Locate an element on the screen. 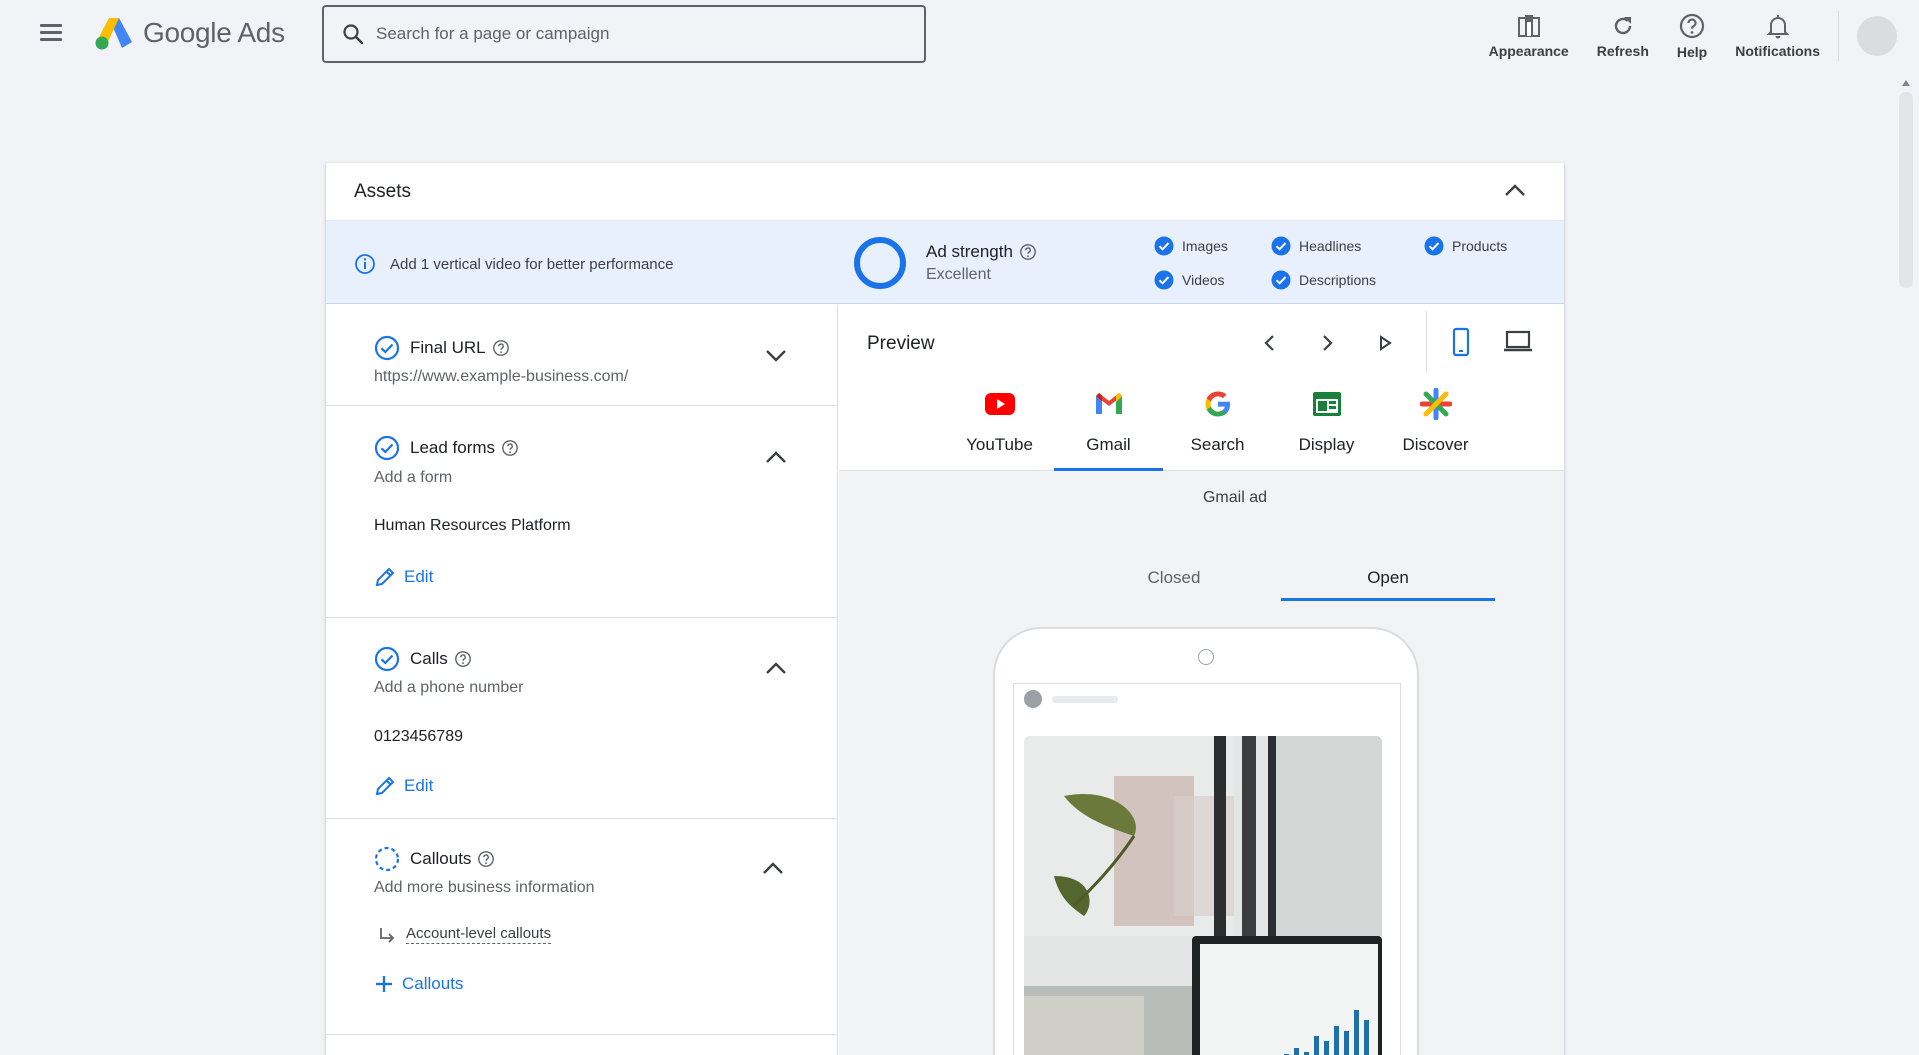  google-ads-logo: Google Ads is located at coordinates (190, 33).